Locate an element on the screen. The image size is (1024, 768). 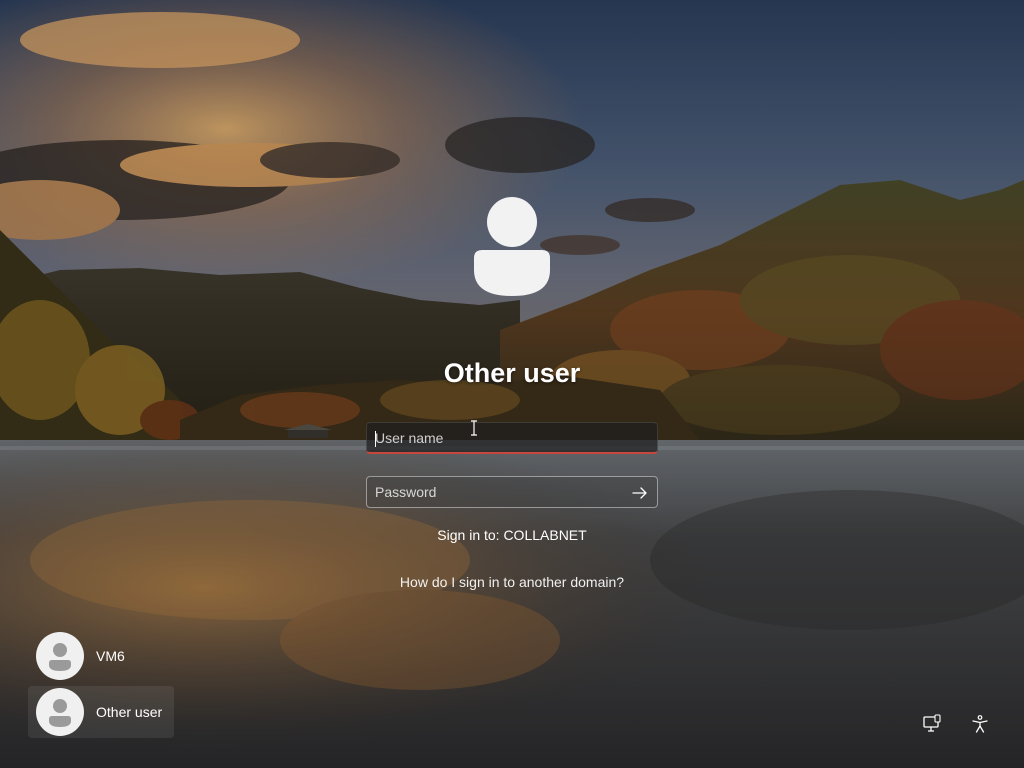
user-tile-other-user: Other user is located at coordinates (101, 712).